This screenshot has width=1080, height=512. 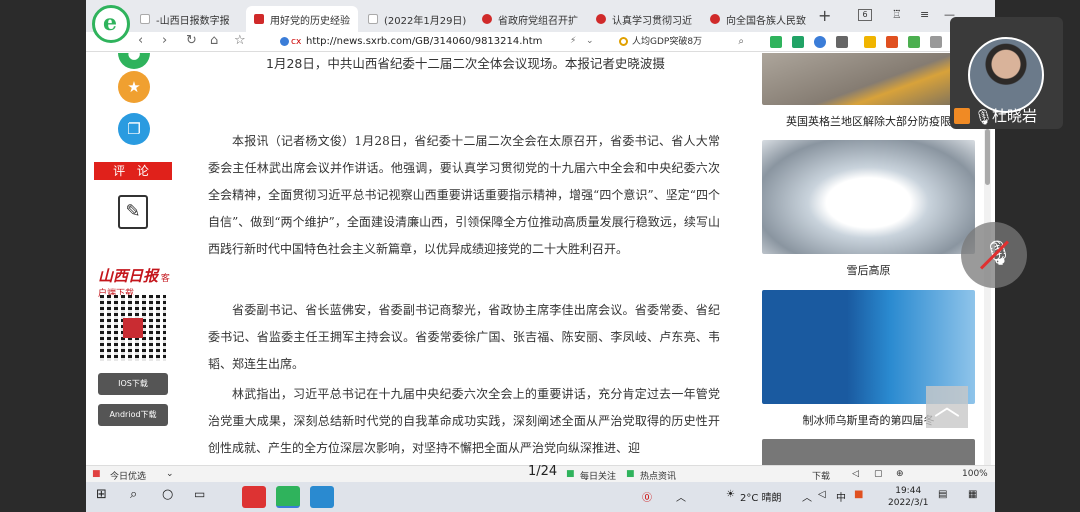 What do you see at coordinates (994, 255) in the screenshot?
I see `mute-button: 🎙` at bounding box center [994, 255].